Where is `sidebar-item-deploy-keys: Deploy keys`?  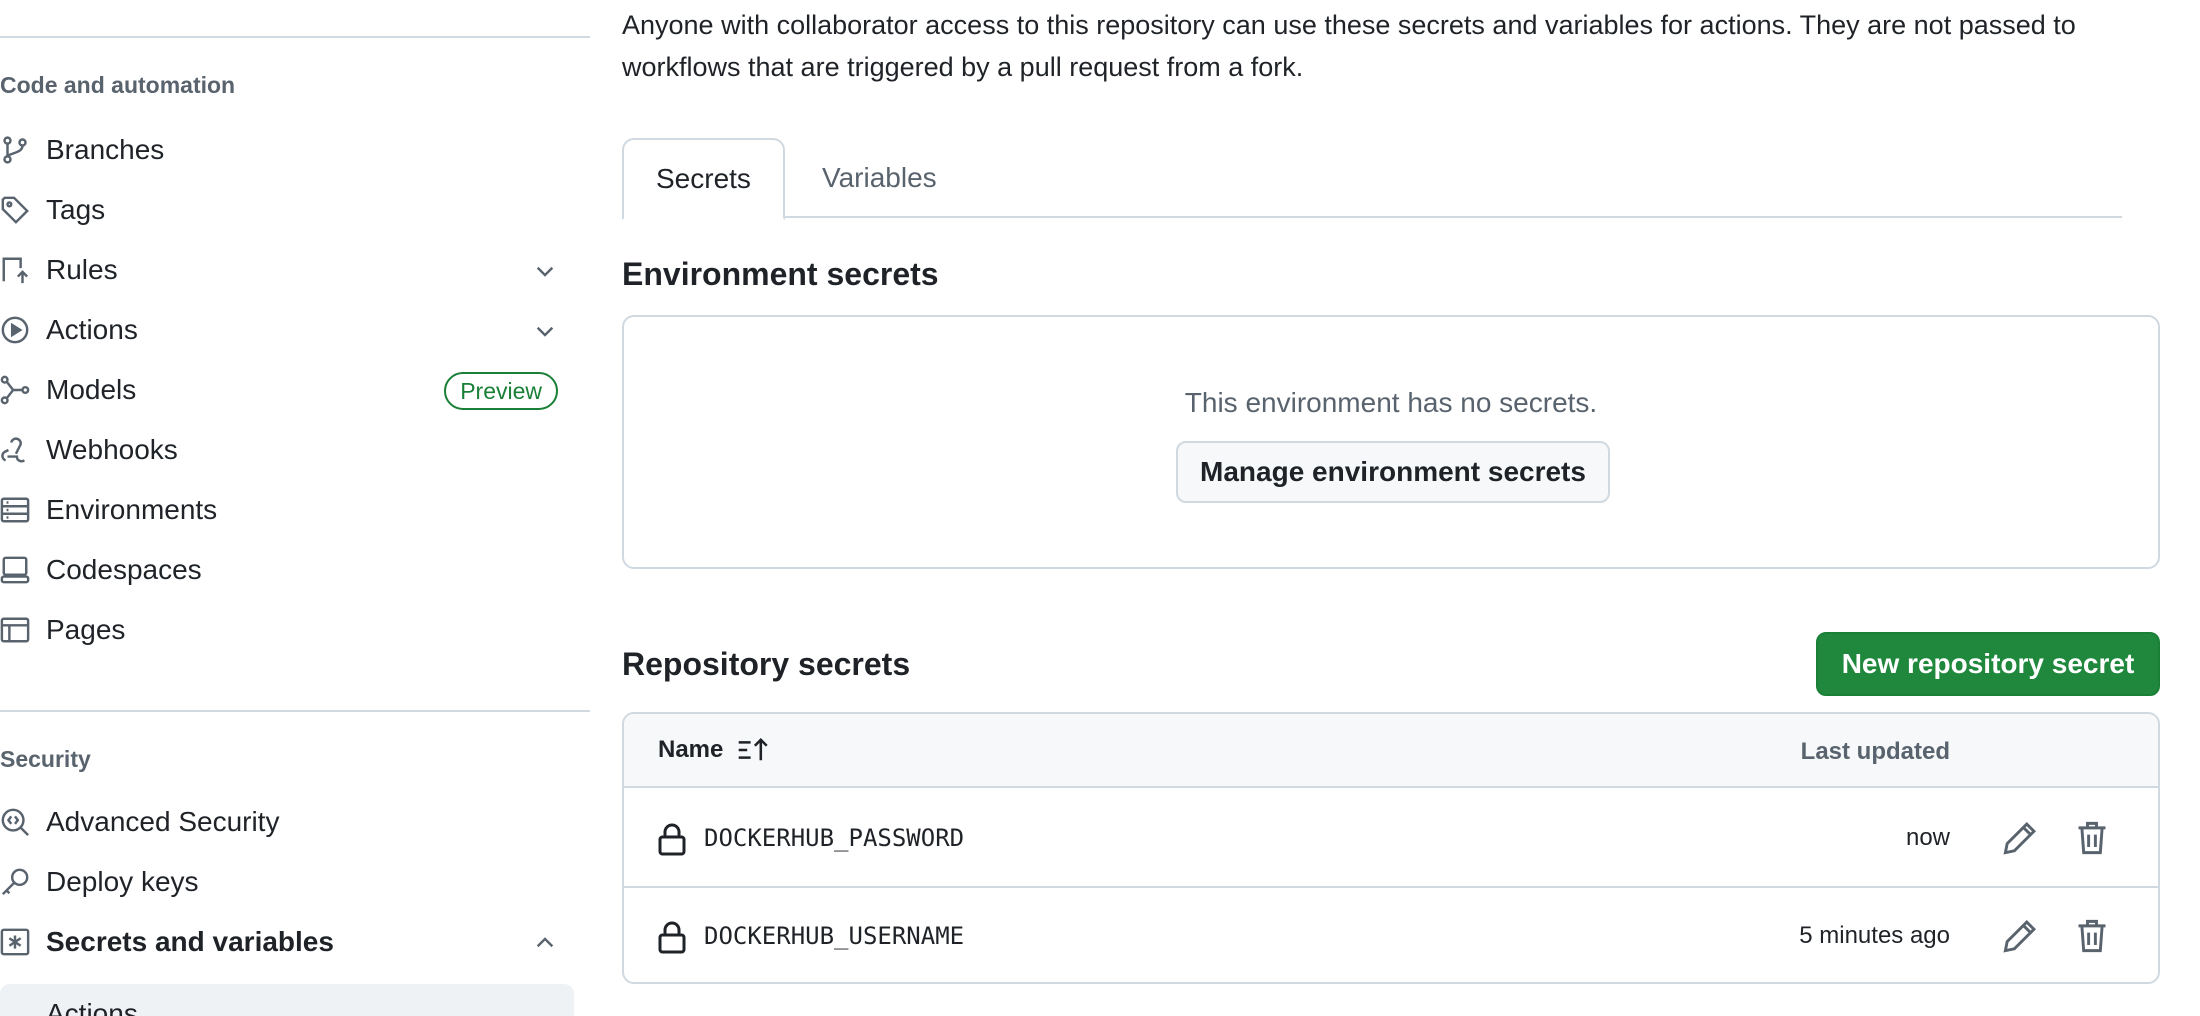
sidebar-item-deploy-keys: Deploy keys is located at coordinates (287, 882).